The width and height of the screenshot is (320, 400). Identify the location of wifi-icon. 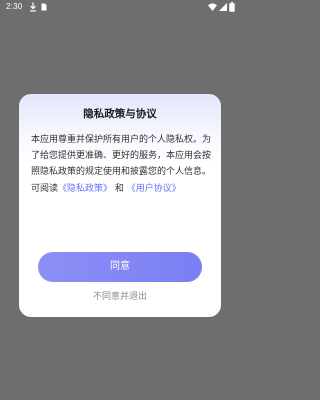
(212, 7).